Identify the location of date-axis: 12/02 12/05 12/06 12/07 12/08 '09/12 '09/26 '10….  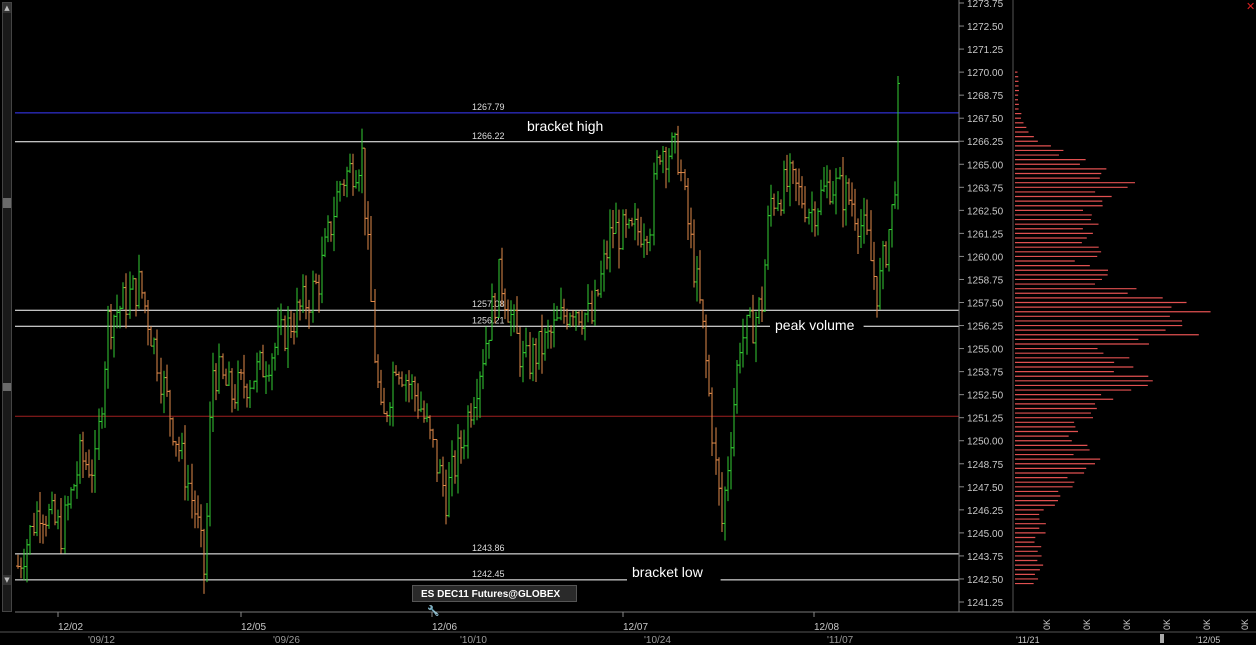
(455, 628).